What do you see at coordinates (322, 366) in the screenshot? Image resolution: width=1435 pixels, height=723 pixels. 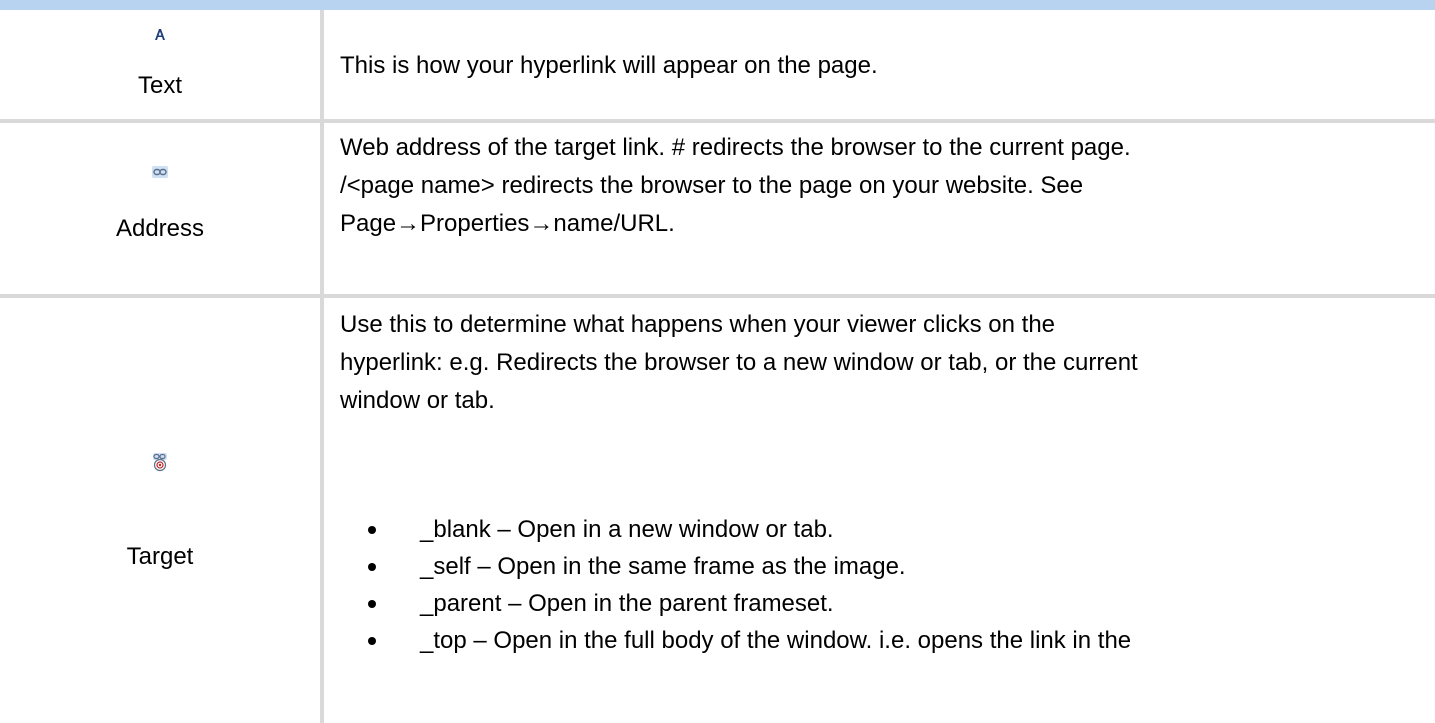 I see `column-divider` at bounding box center [322, 366].